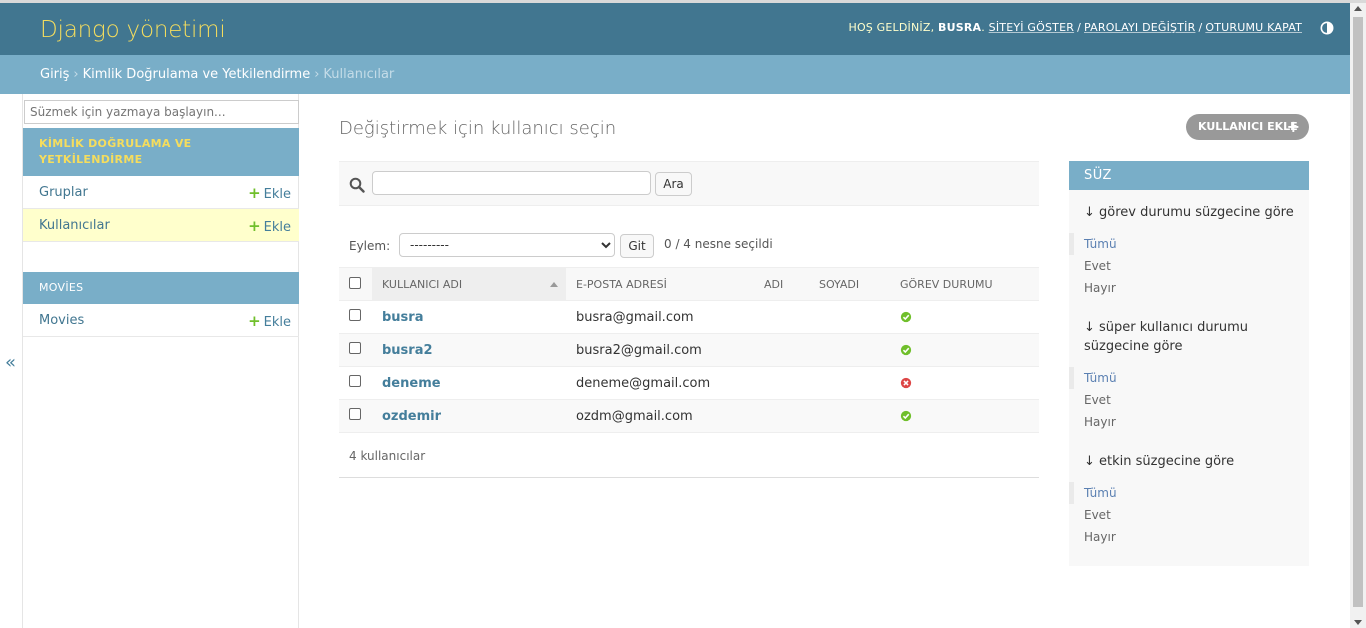 This screenshot has height=628, width=1366. I want to click on filter-options: Tümü Evet Hayır, so click(1184, 515).